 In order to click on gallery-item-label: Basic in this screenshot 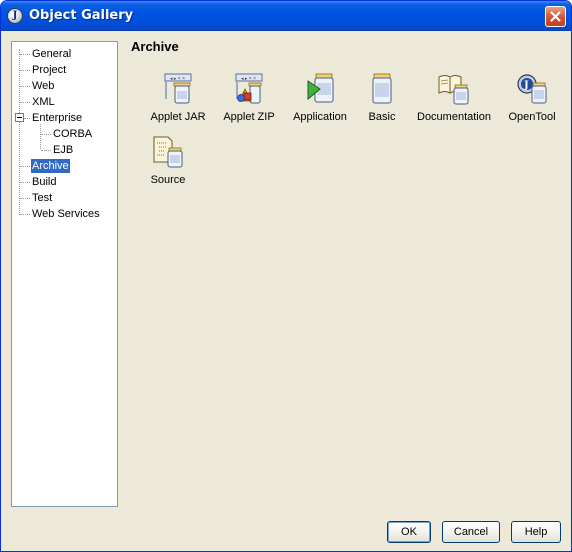, I will do `click(382, 117)`.